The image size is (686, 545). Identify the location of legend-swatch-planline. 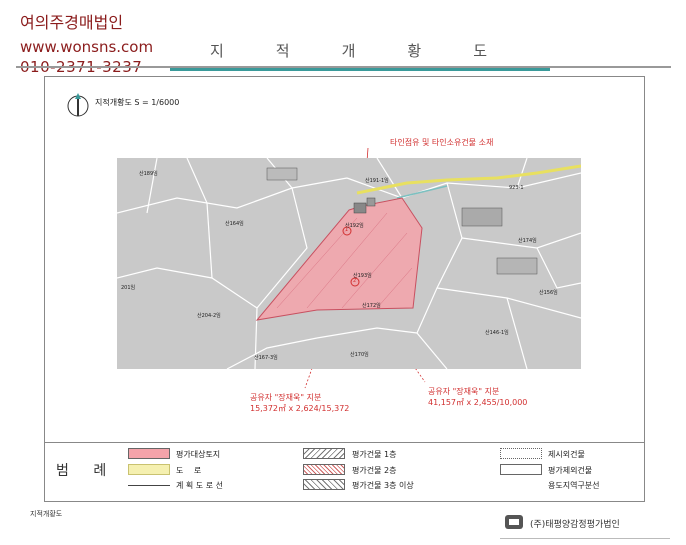
(149, 485).